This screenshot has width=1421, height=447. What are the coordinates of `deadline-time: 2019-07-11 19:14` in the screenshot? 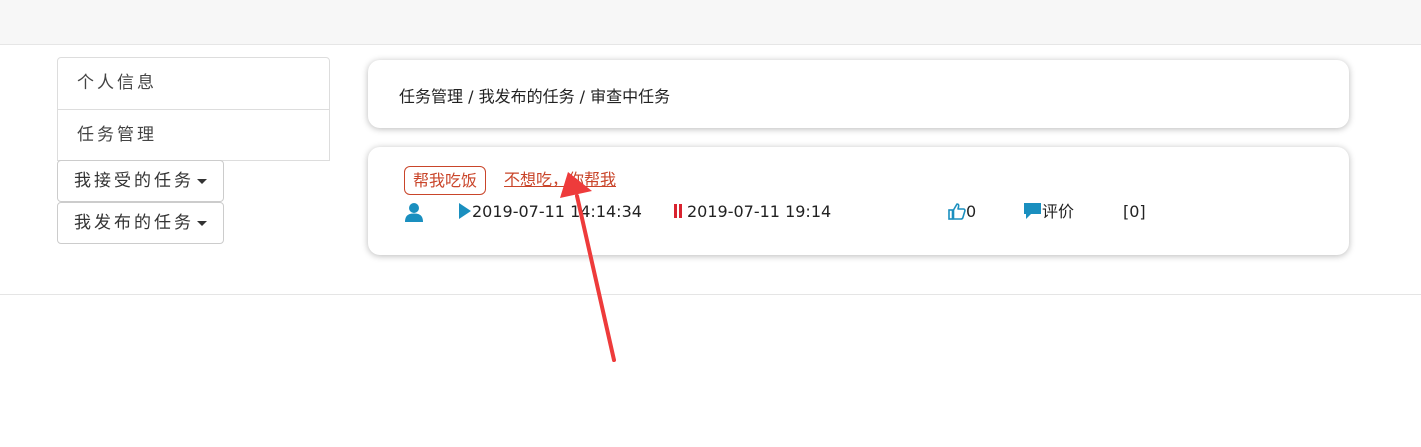 It's located at (752, 212).